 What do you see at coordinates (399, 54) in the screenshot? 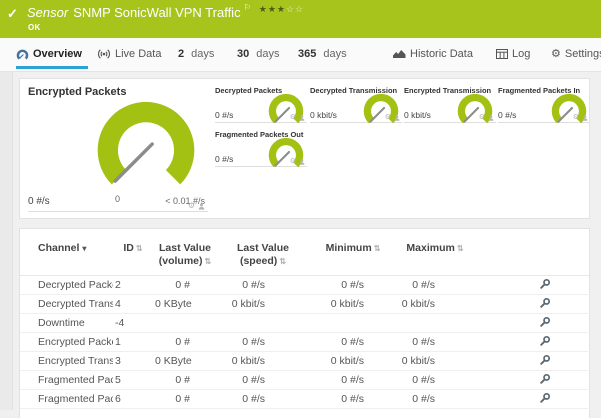
I see `area-chart-icon` at bounding box center [399, 54].